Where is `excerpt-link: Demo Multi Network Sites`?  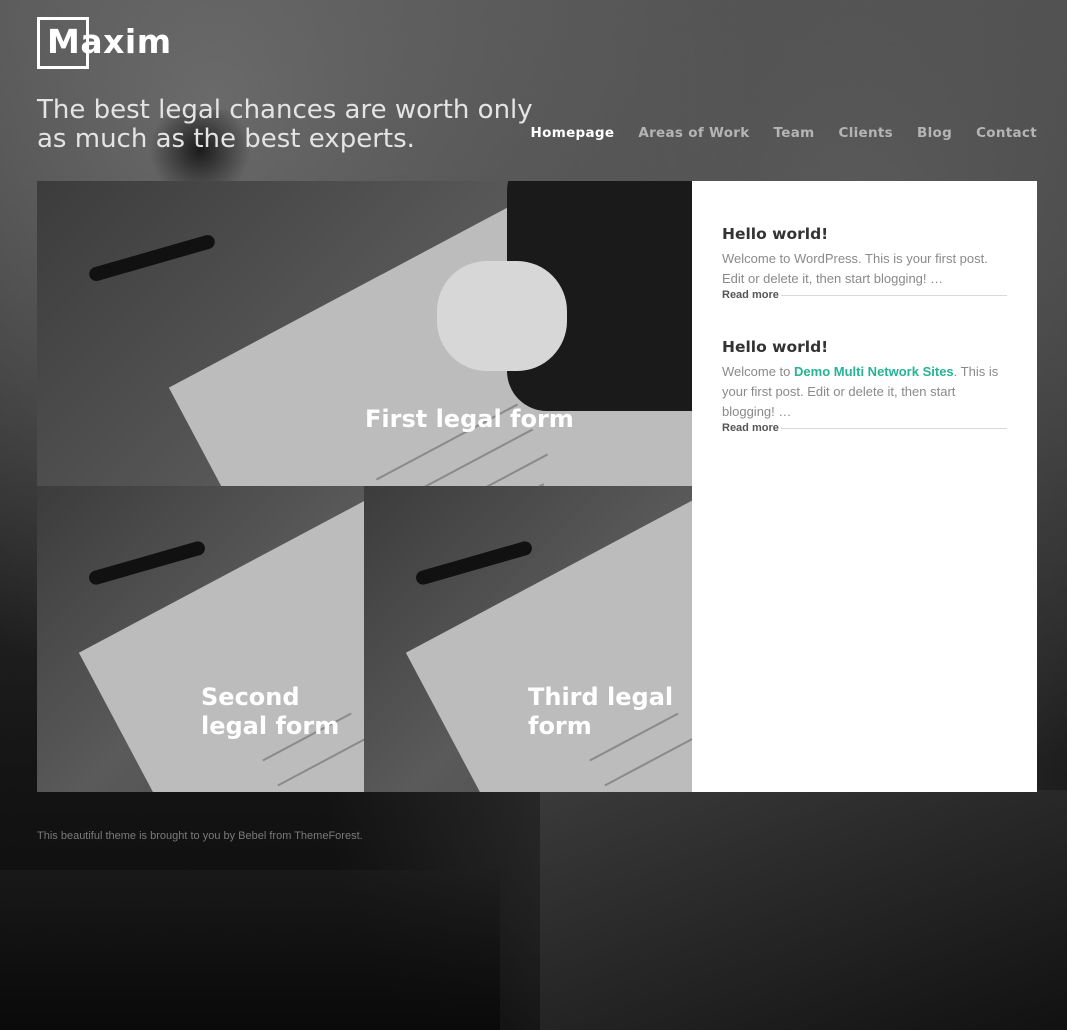
excerpt-link: Demo Multi Network Sites is located at coordinates (874, 371).